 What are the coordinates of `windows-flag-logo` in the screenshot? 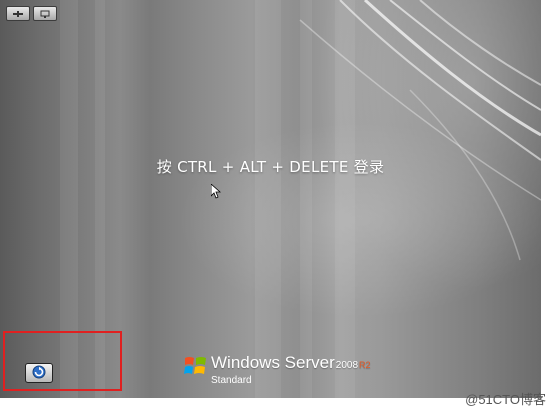 It's located at (196, 369).